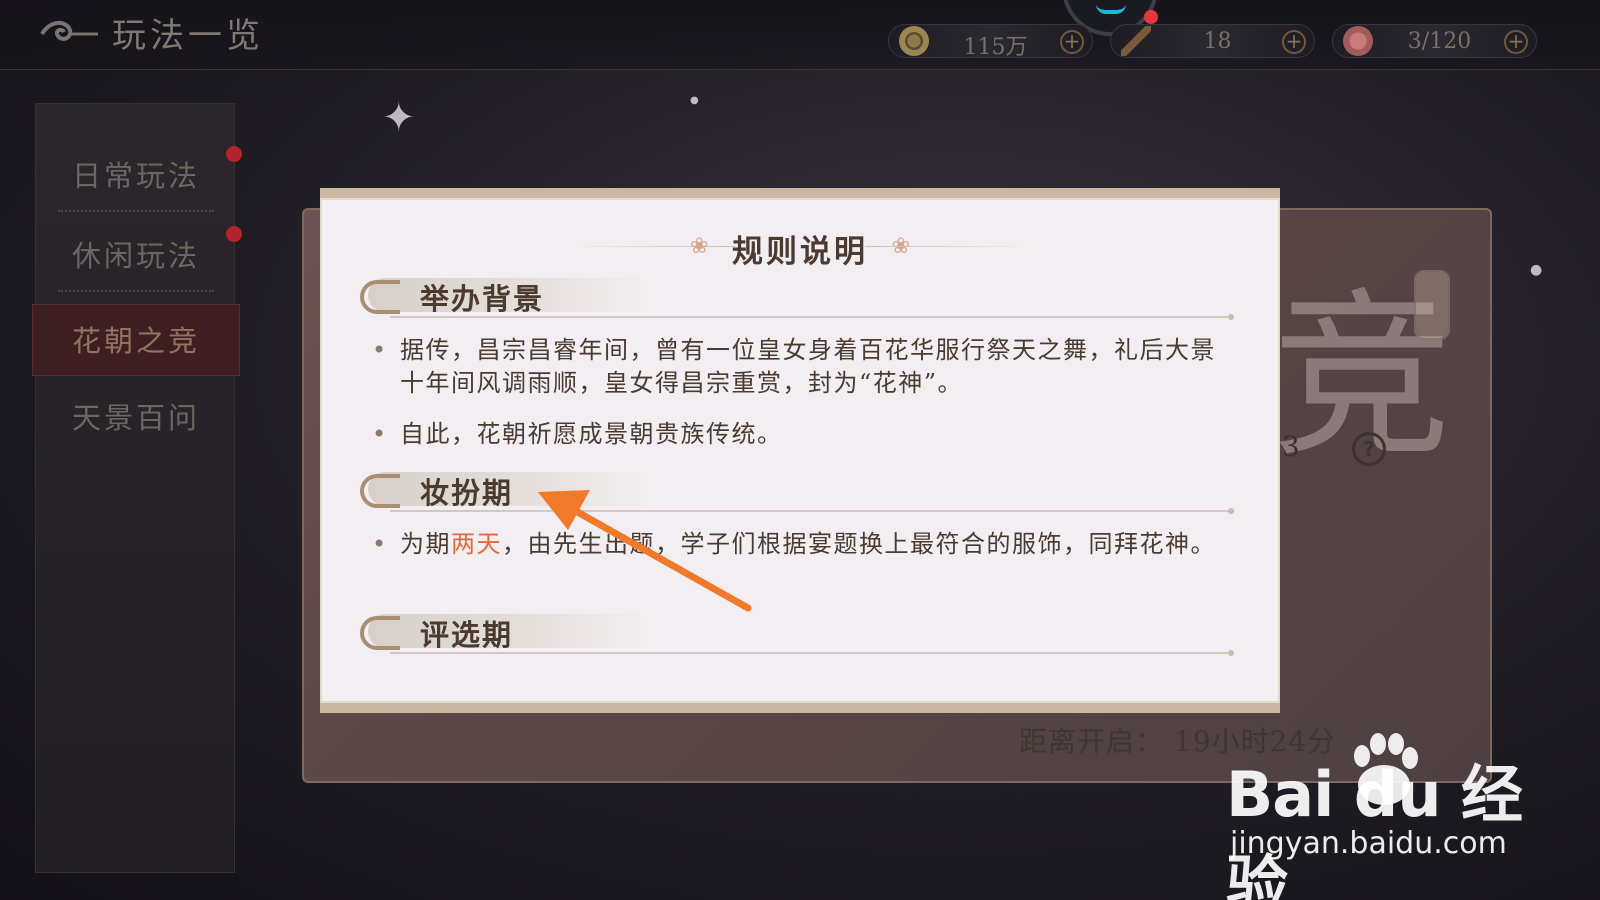  Describe the element at coordinates (399, 118) in the screenshot. I see `sparkle-icon: ✦` at that location.